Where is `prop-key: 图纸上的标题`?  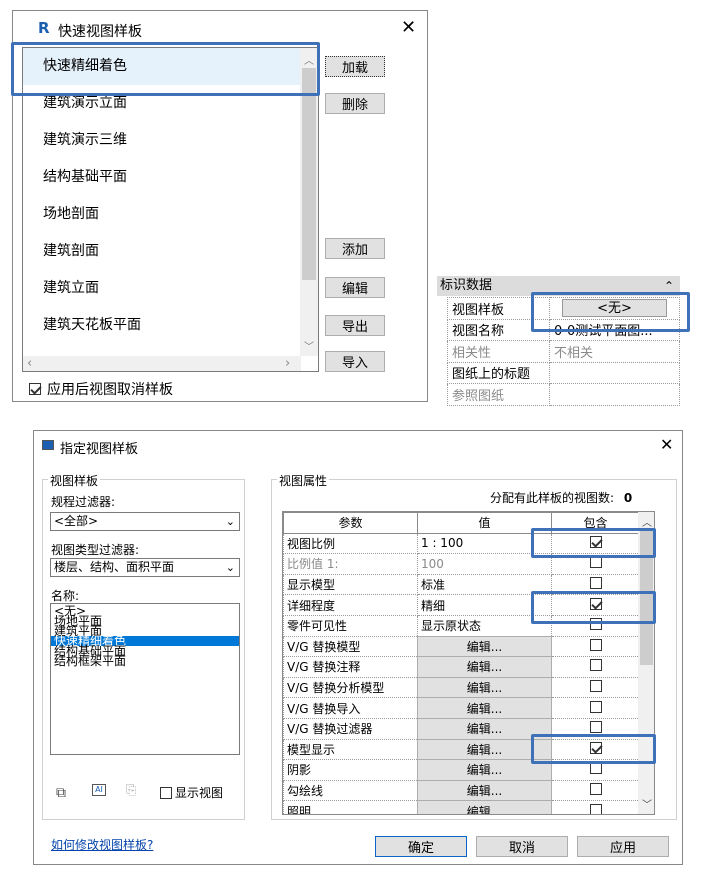 prop-key: 图纸上的标题 is located at coordinates (498, 372).